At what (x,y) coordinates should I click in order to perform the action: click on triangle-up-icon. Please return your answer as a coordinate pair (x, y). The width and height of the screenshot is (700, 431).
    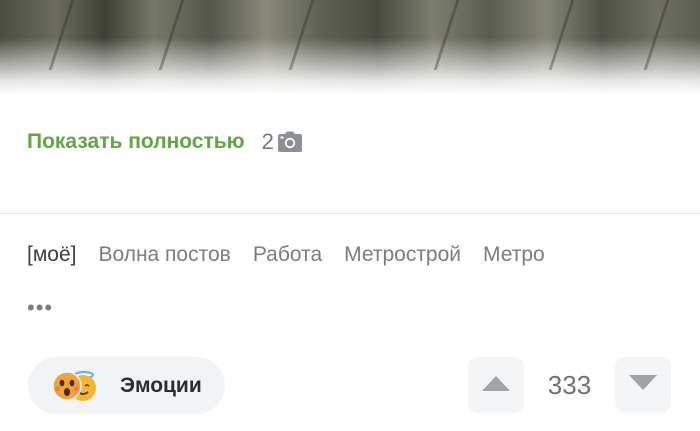
    Looking at the image, I should click on (496, 385).